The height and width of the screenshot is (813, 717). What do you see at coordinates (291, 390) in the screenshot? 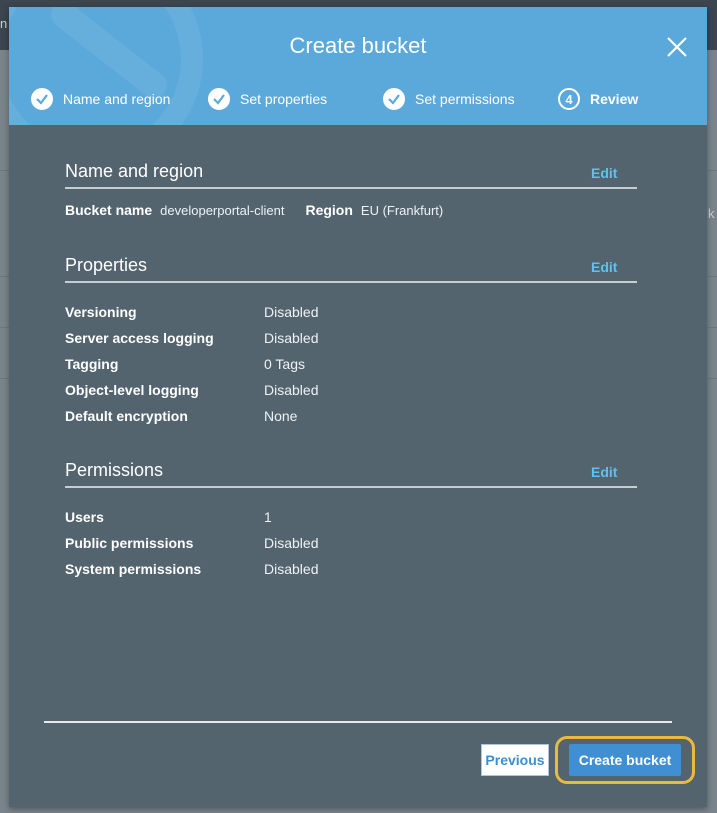
I see `object-level-logging-value: Disabled` at bounding box center [291, 390].